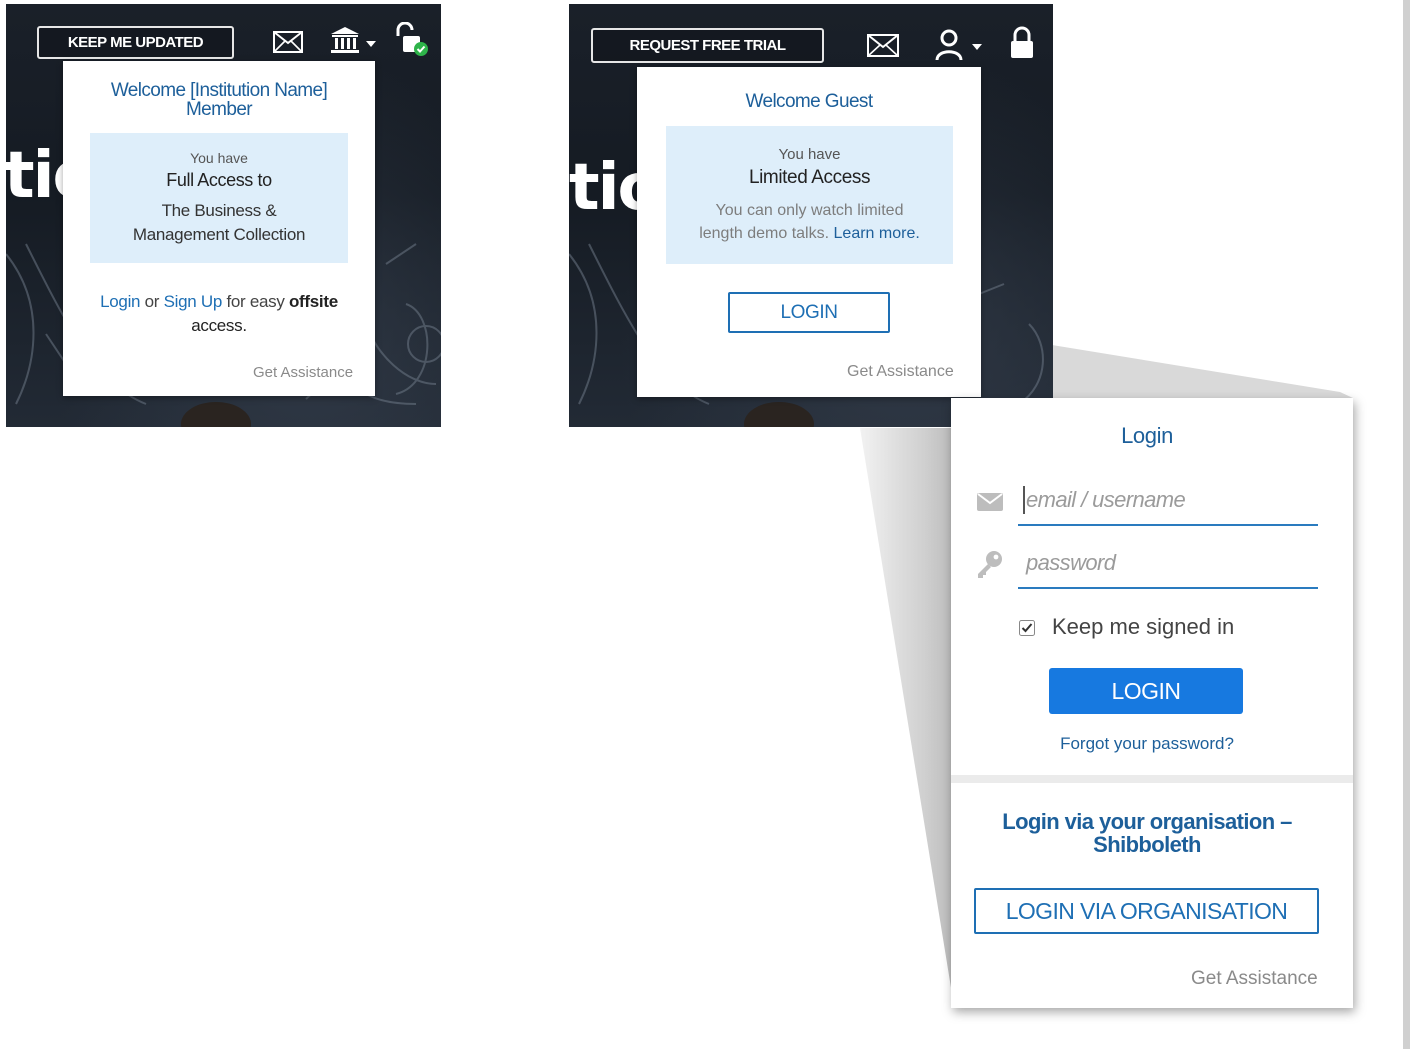  Describe the element at coordinates (707, 45) in the screenshot. I see `request-free-trial-button: REQUEST FREE TRIAL` at that location.